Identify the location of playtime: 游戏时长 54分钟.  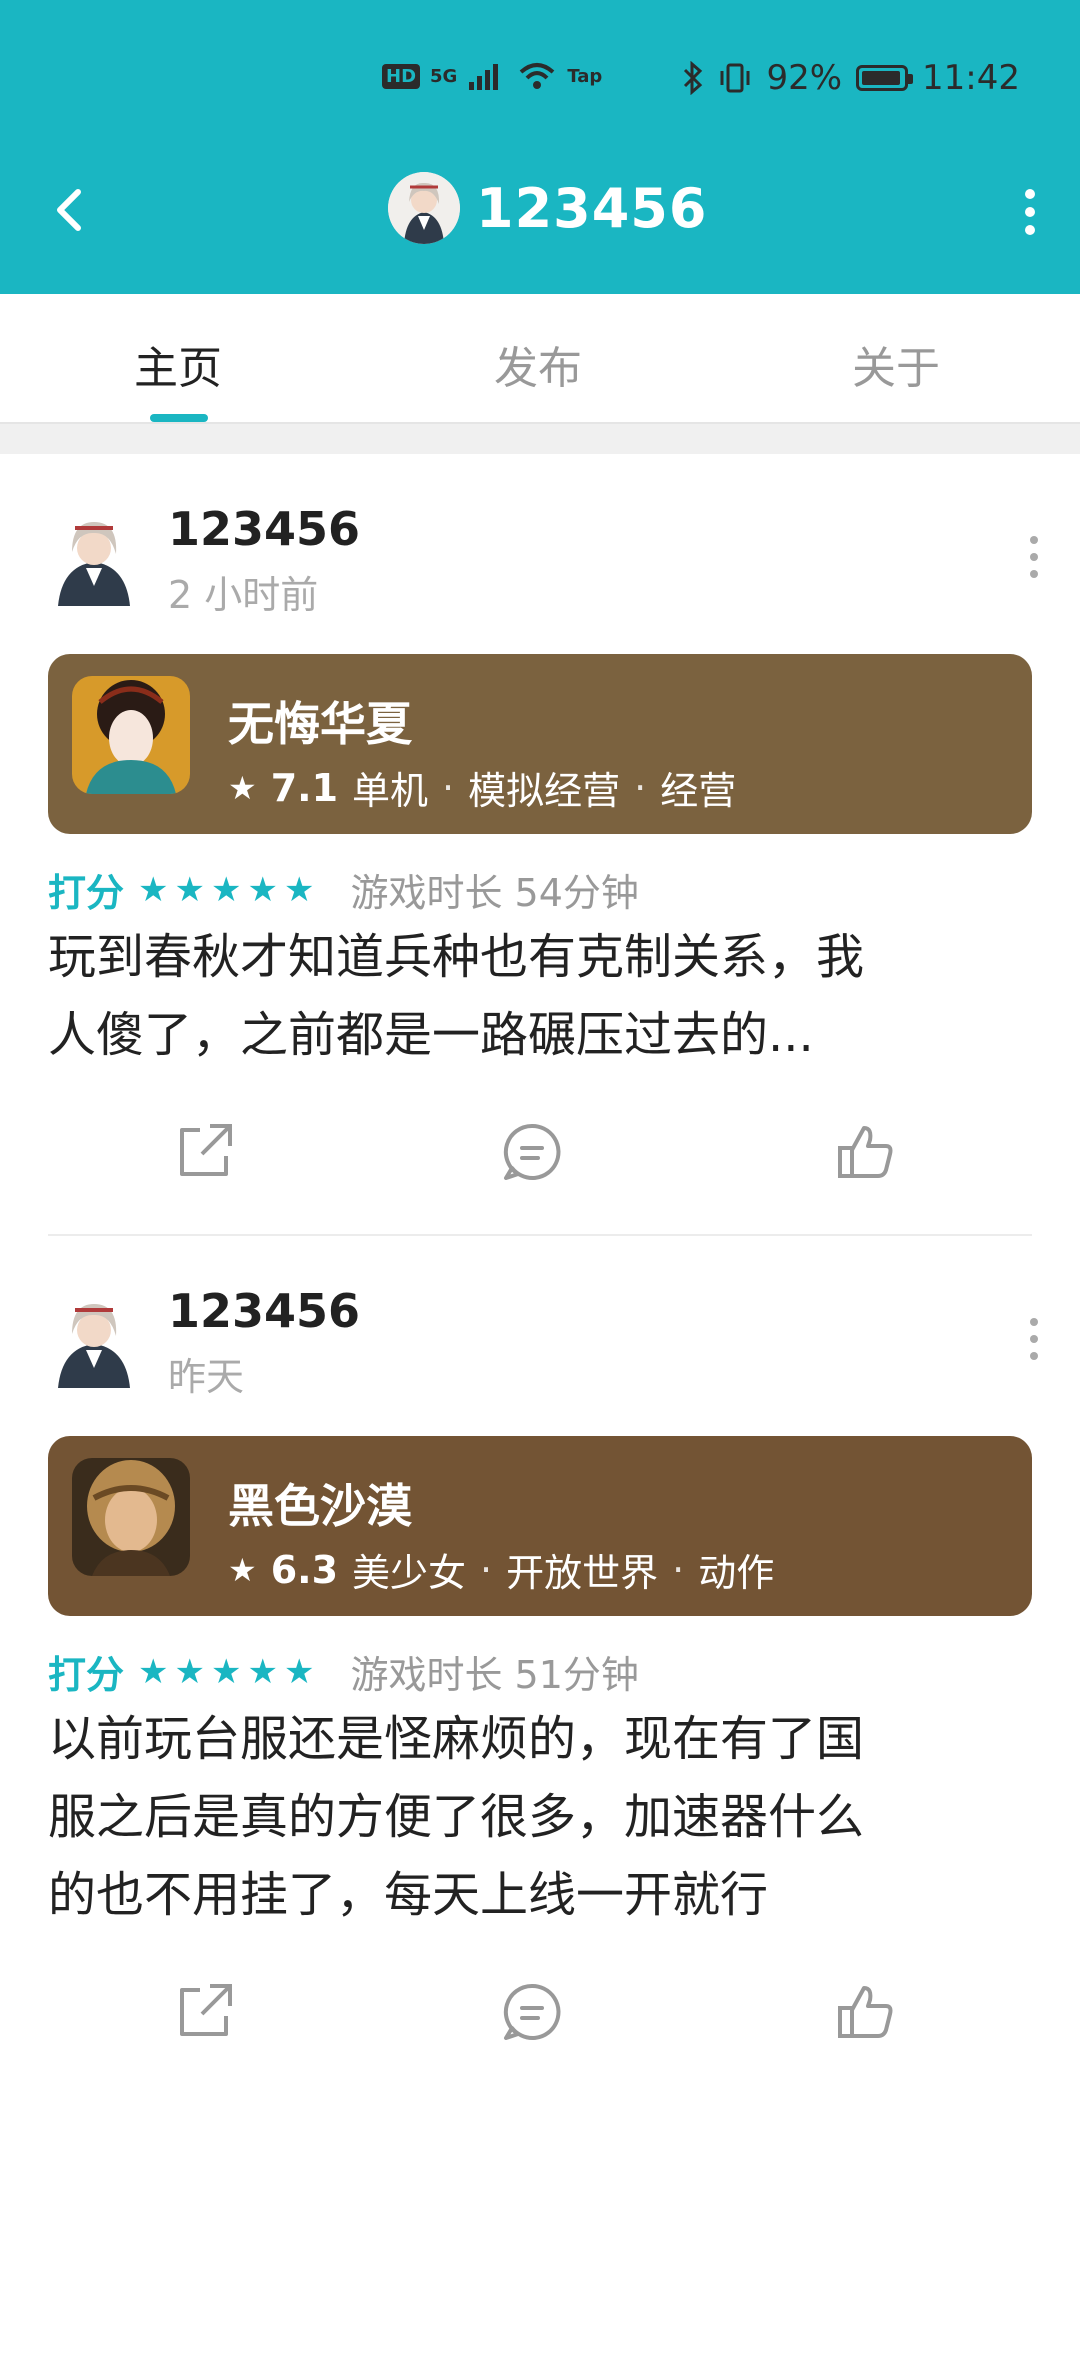
(494, 893).